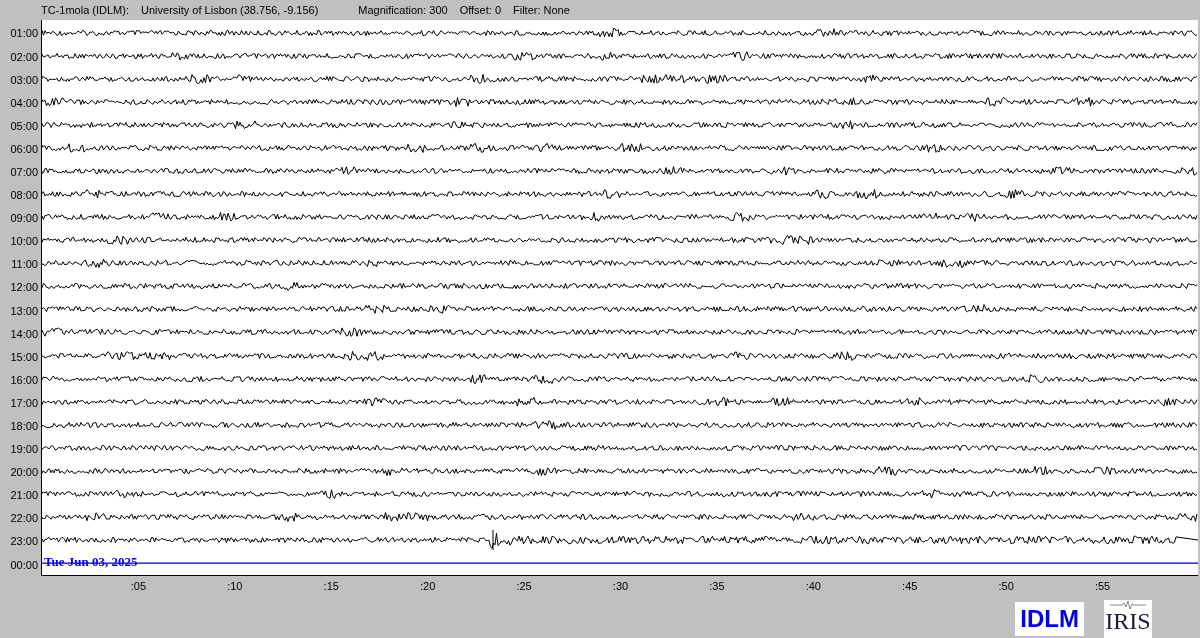 The width and height of the screenshot is (1200, 638). What do you see at coordinates (138, 586) in the screenshot?
I see `minute-tick-label: :05` at bounding box center [138, 586].